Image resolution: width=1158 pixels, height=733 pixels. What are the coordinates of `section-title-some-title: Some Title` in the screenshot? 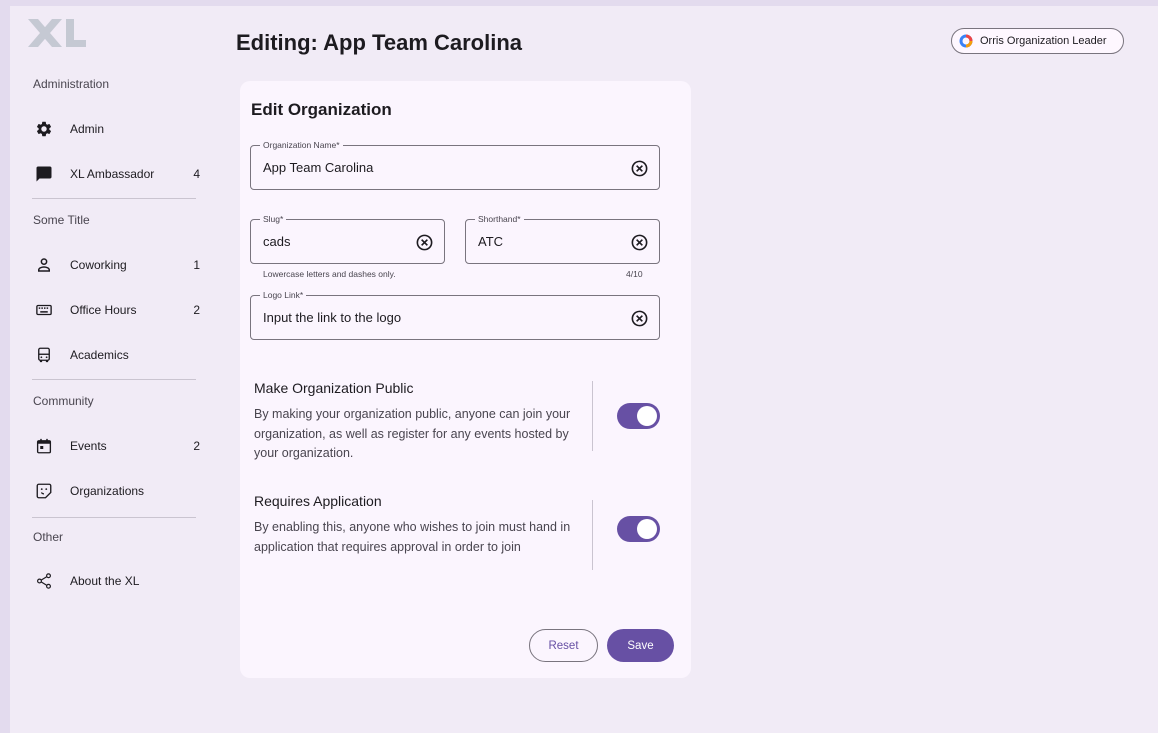 It's located at (61, 220).